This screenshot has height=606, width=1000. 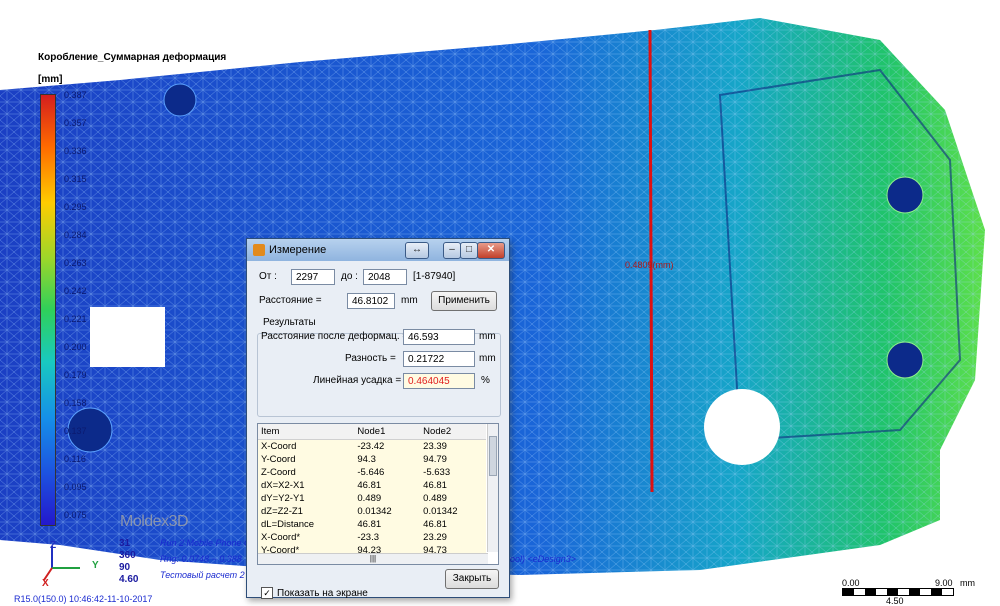 I want to click on stat-3: 90, so click(x=125, y=567).